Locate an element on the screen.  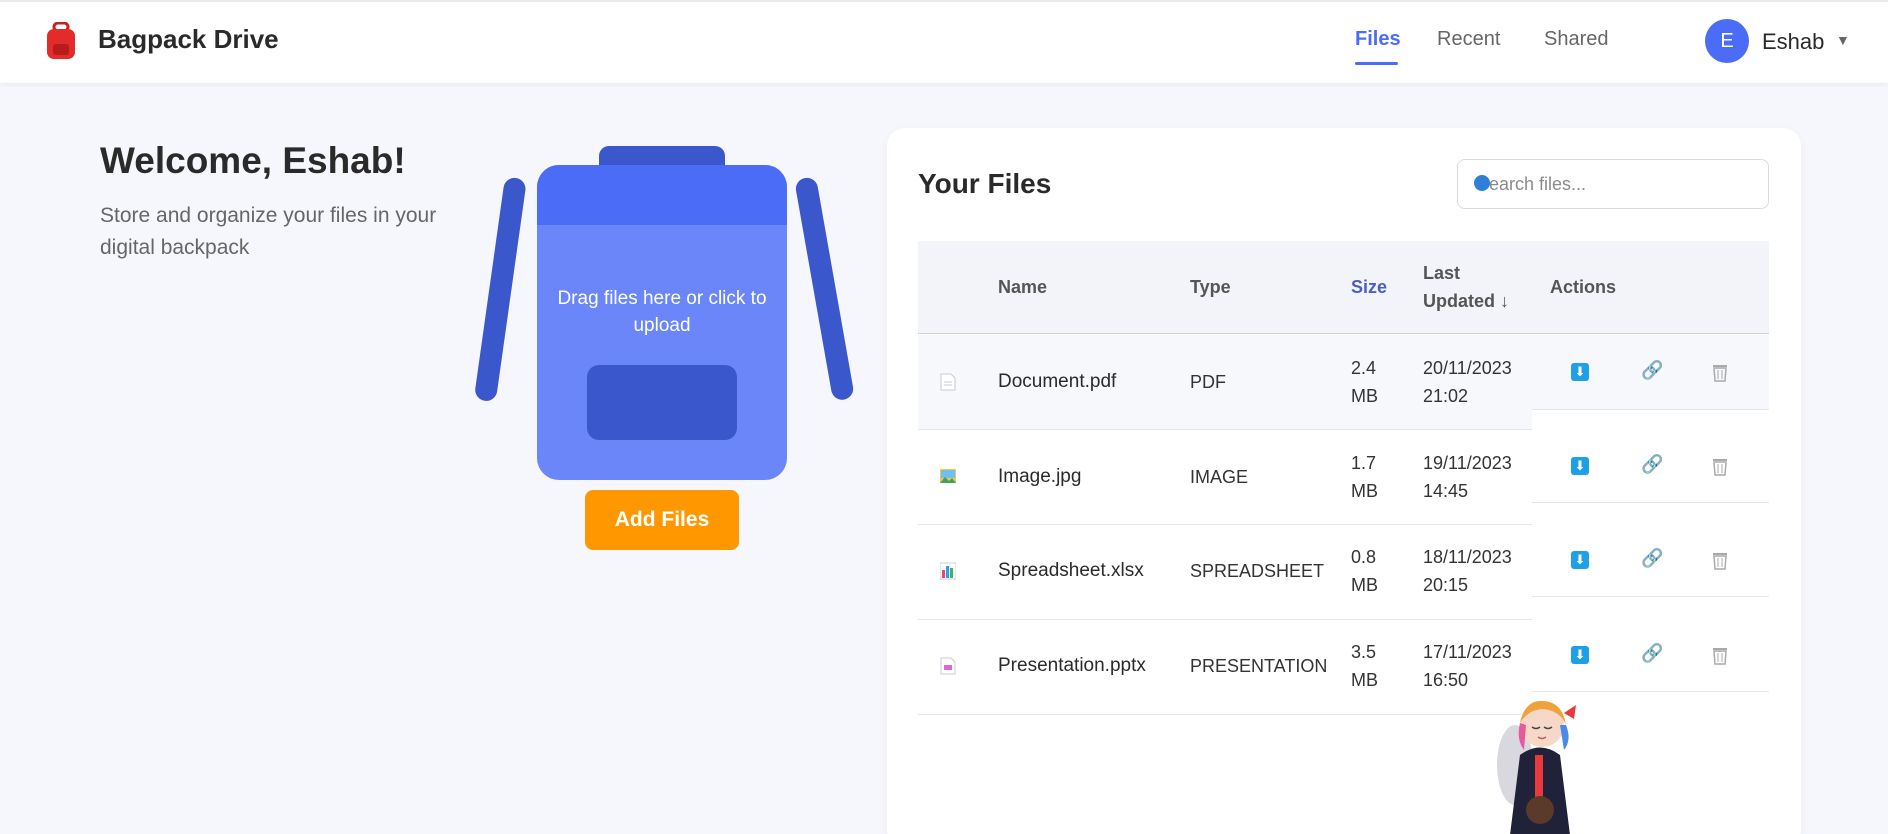
file-type: SPREADSHEET is located at coordinates (1257, 571).